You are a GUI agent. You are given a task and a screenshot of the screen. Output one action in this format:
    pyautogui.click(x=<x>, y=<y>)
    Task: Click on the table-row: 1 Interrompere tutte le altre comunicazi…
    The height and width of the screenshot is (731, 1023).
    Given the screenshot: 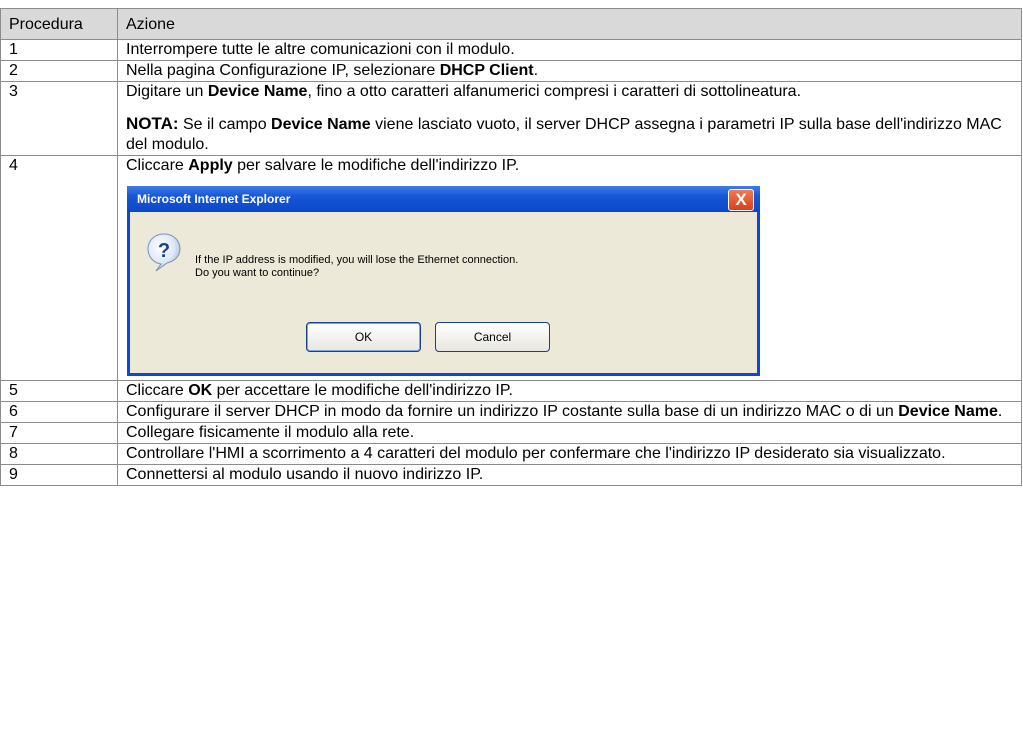 What is the action you would take?
    pyautogui.click(x=511, y=50)
    